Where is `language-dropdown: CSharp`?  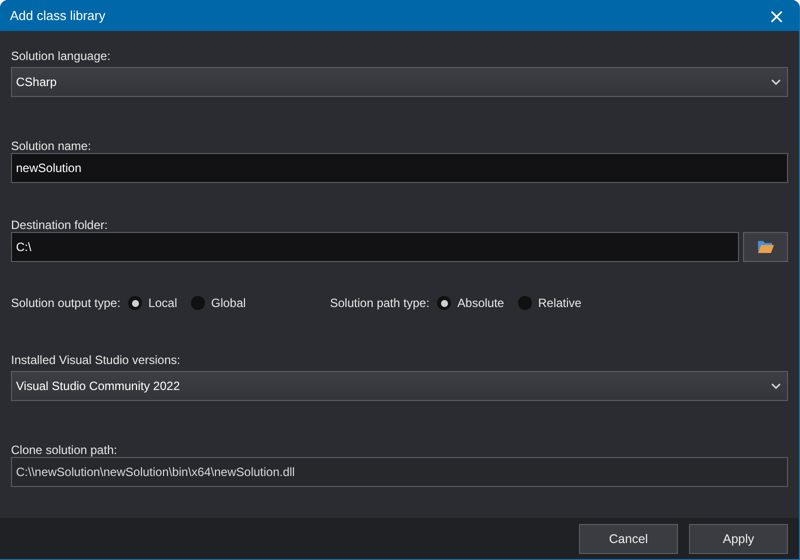 language-dropdown: CSharp is located at coordinates (399, 82).